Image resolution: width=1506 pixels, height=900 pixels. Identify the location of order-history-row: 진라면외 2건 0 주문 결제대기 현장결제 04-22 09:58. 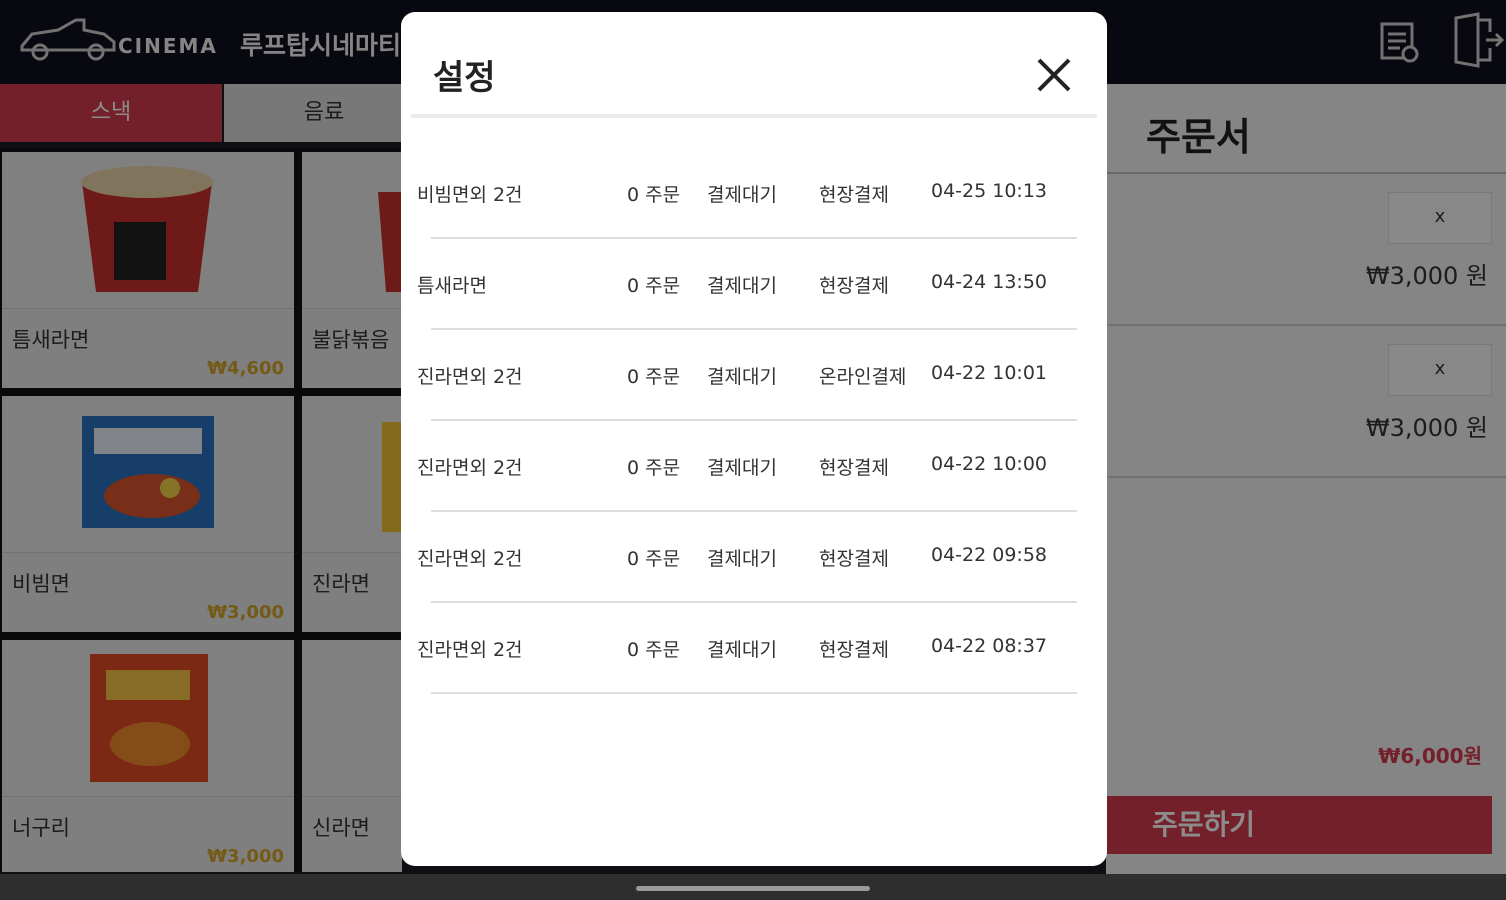
(754, 557).